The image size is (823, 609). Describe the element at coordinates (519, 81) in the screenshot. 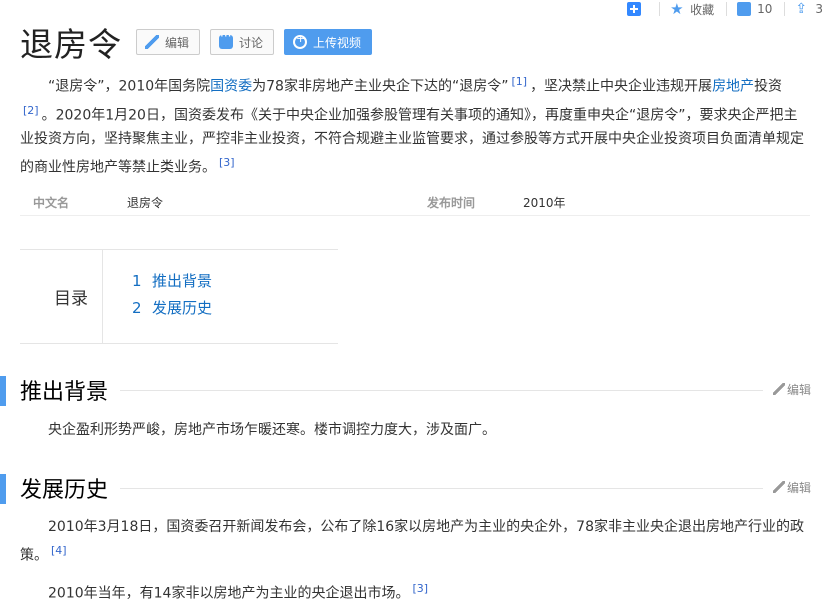

I see `citation-1: [1]` at that location.